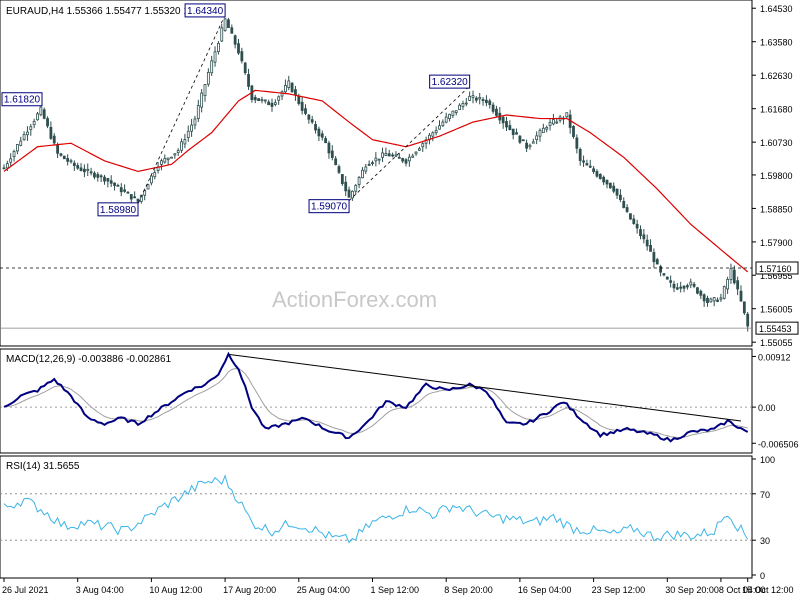  I want to click on price-annotation: 1.62320, so click(450, 81).